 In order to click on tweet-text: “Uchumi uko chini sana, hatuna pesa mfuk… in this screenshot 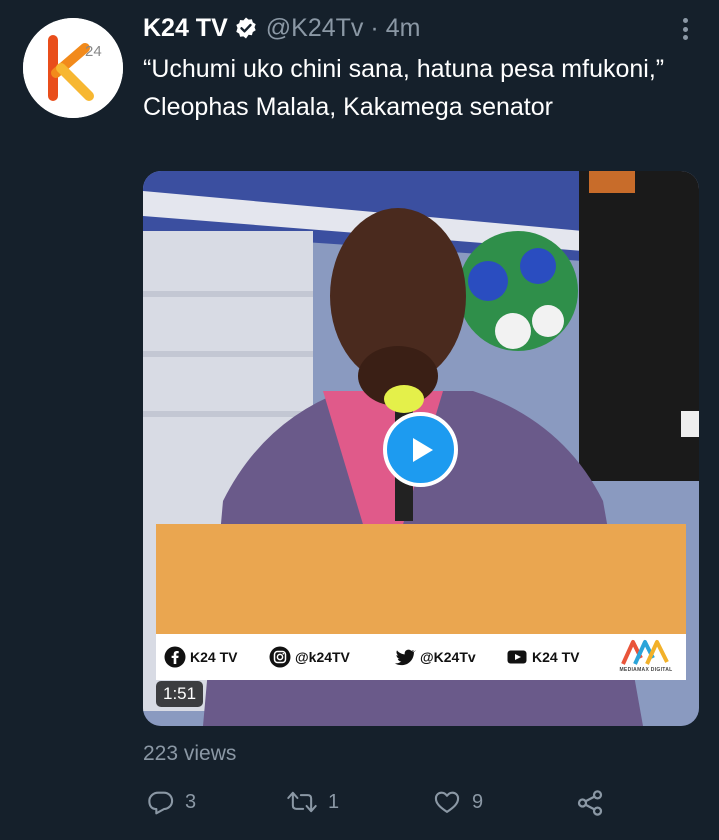, I will do `click(404, 88)`.